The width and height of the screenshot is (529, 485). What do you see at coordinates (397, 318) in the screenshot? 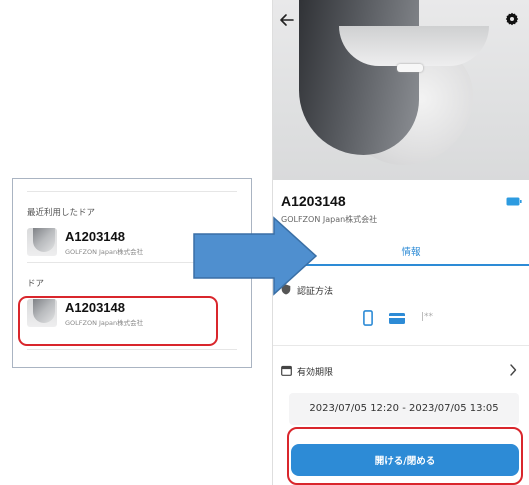
I see `card-icon` at bounding box center [397, 318].